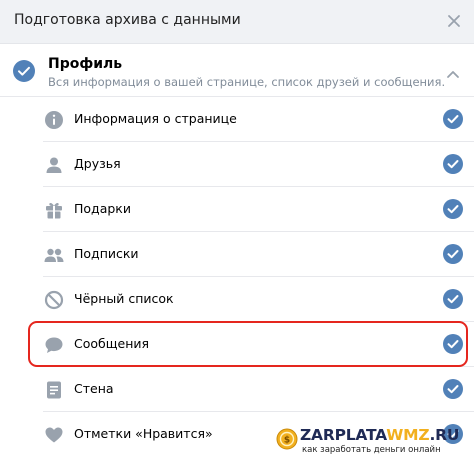 This screenshot has width=474, height=461. What do you see at coordinates (127, 20) in the screenshot?
I see `dialog-title: Подготовка архива с данными` at bounding box center [127, 20].